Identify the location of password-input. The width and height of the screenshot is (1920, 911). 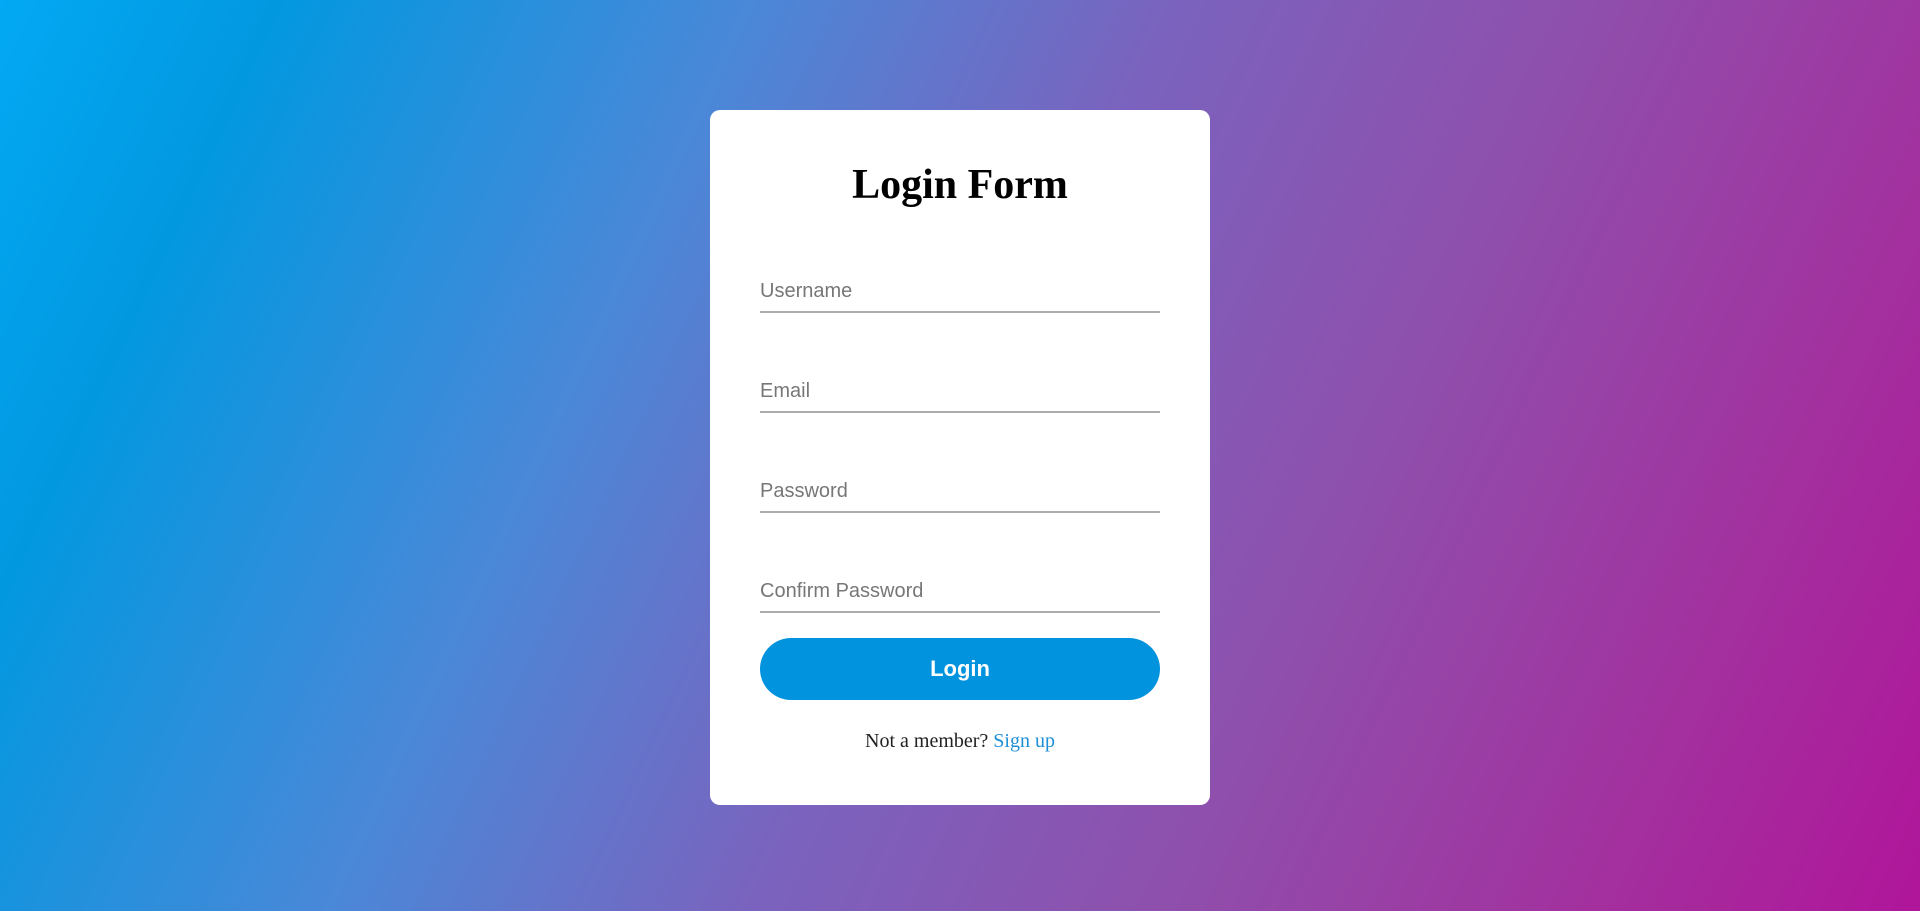
(960, 487).